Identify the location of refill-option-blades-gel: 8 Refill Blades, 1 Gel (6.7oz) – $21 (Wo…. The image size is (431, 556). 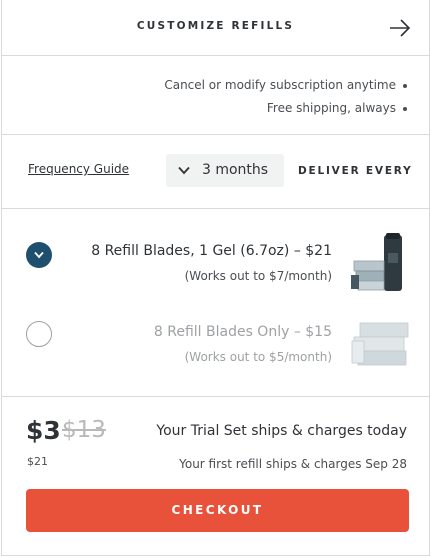
(215, 253).